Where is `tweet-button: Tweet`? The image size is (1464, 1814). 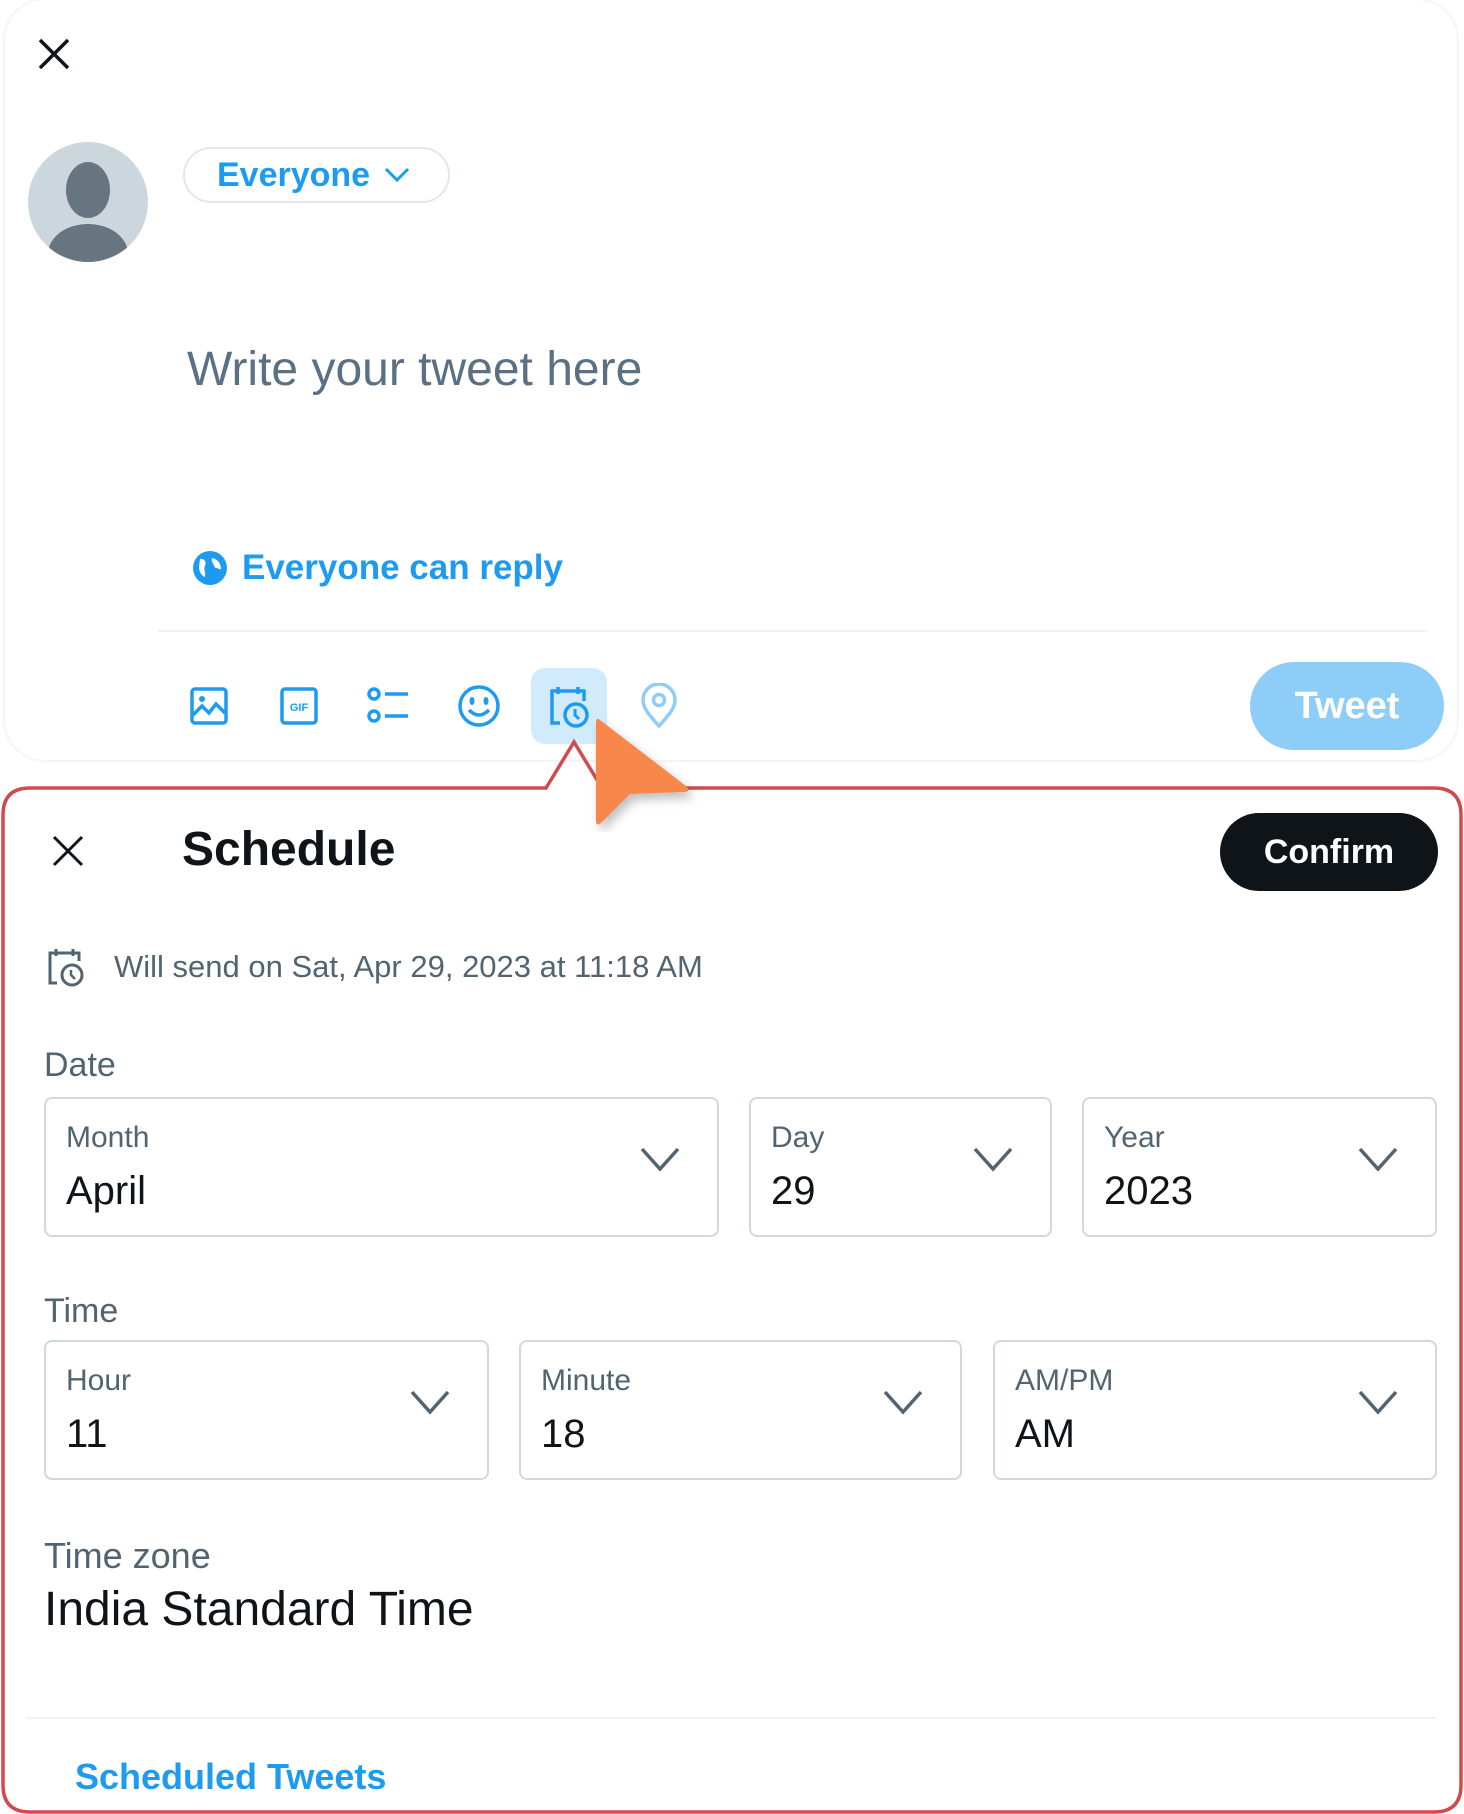
tweet-button: Tweet is located at coordinates (1347, 706).